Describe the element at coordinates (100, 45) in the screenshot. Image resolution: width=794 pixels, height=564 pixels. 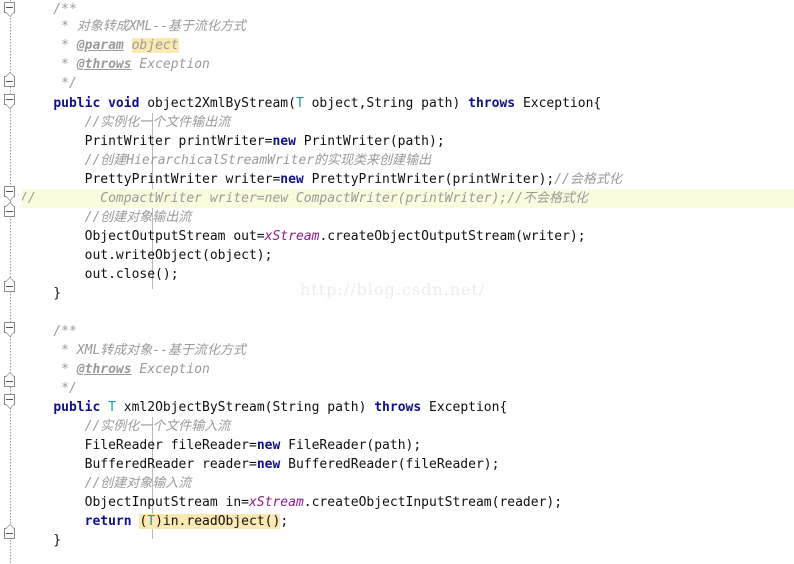
I see `code-token: @param` at that location.